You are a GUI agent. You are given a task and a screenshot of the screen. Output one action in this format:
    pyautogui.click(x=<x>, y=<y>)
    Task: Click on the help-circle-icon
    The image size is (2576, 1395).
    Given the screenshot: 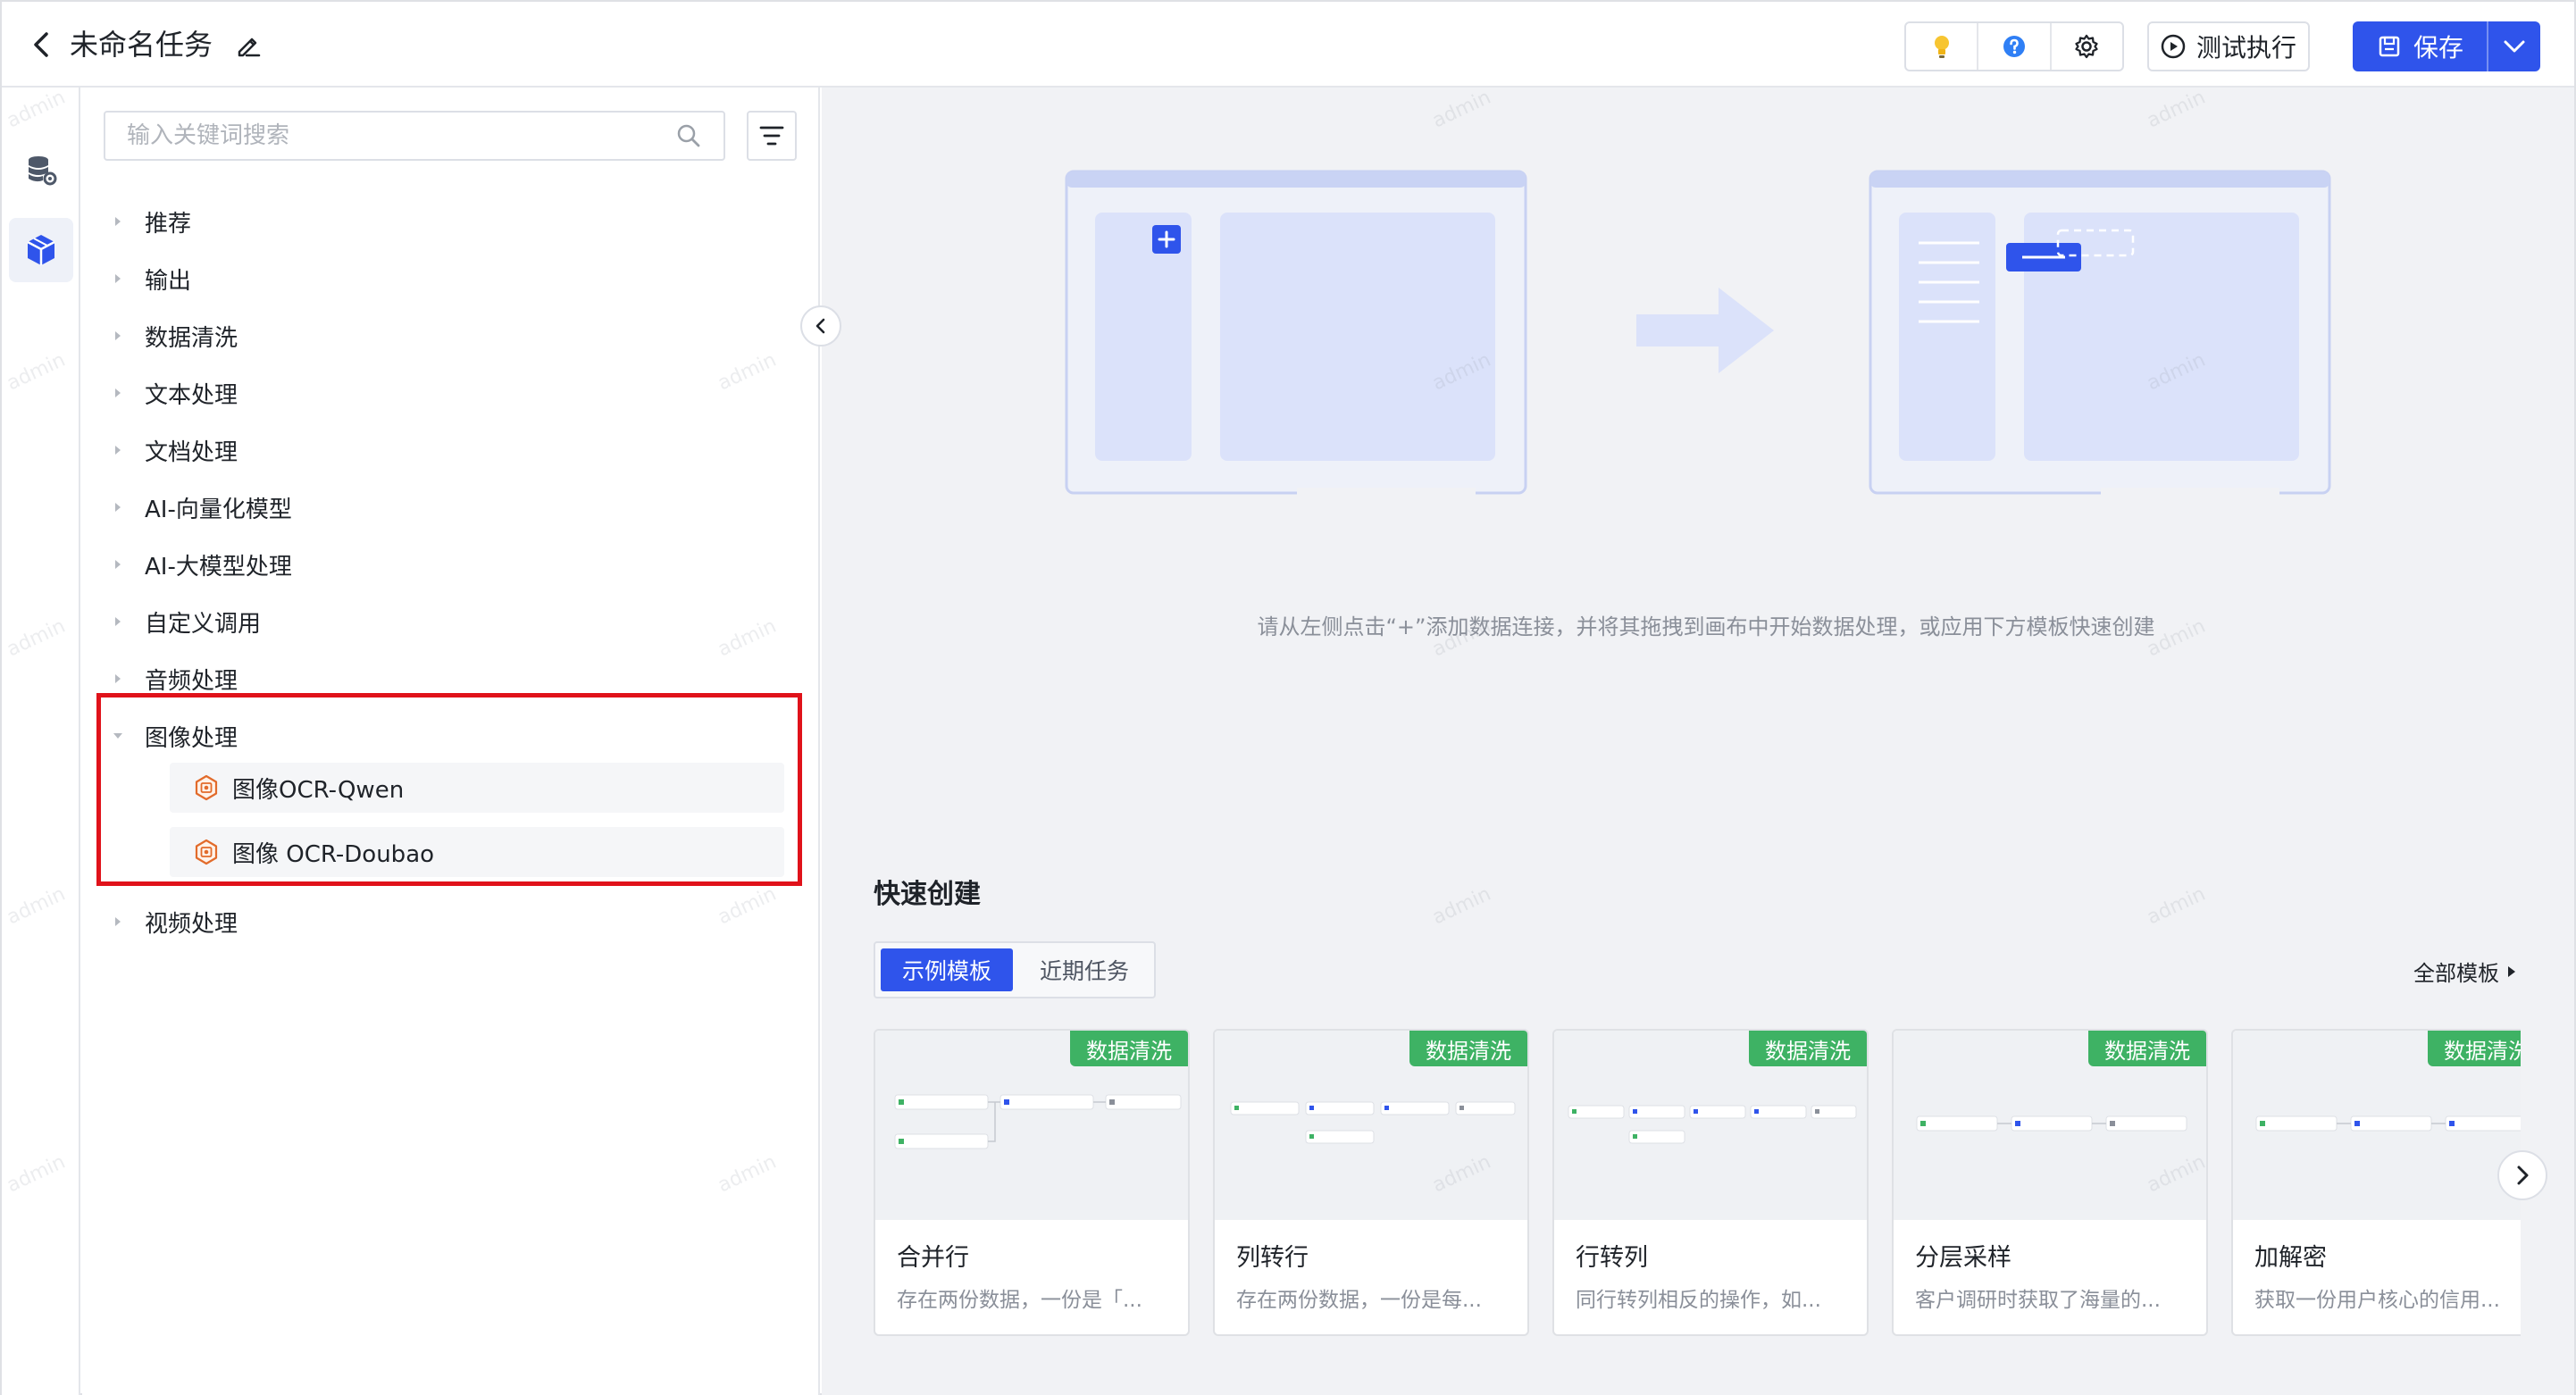 What is the action you would take?
    pyautogui.click(x=2014, y=46)
    